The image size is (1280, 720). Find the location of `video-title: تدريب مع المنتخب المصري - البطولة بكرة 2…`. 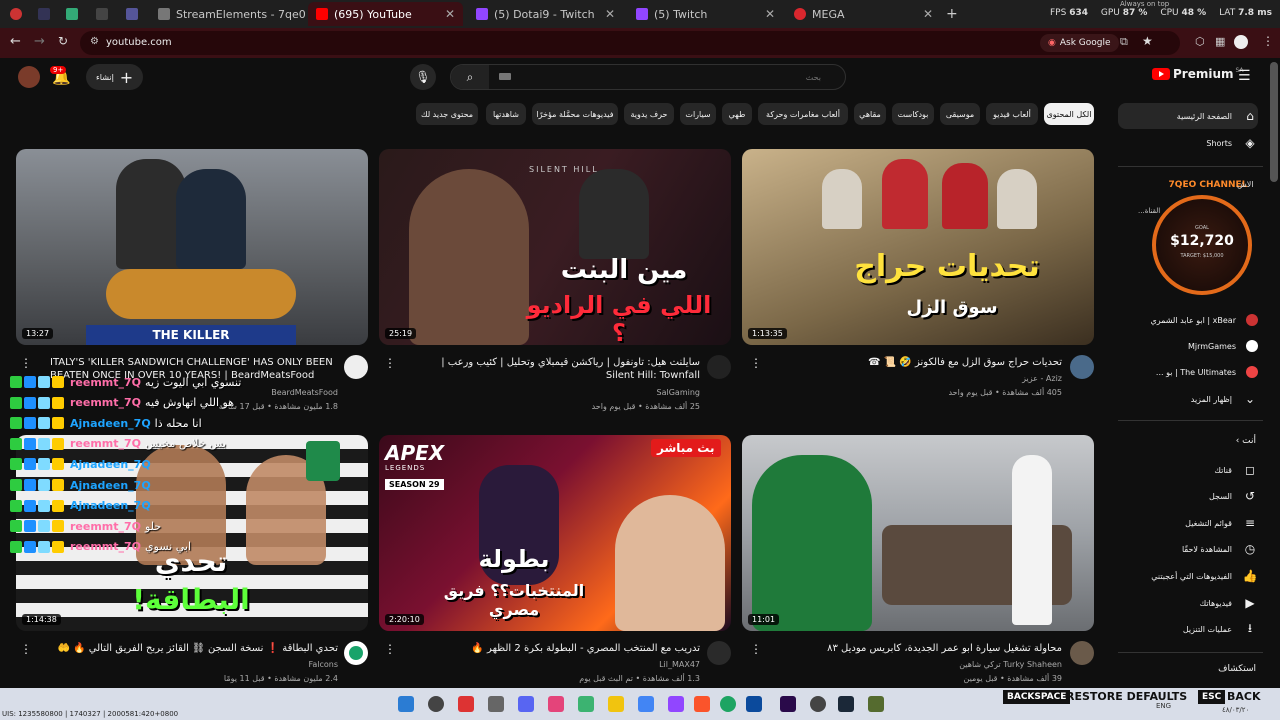

video-title: تدريب مع المنتخب المصري - البطولة بكرة 2… is located at coordinates (560, 648).